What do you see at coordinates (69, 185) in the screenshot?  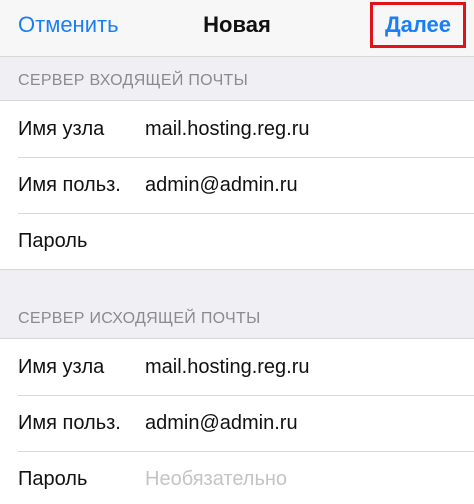 I see `incoming-username-label: Имя польз.` at bounding box center [69, 185].